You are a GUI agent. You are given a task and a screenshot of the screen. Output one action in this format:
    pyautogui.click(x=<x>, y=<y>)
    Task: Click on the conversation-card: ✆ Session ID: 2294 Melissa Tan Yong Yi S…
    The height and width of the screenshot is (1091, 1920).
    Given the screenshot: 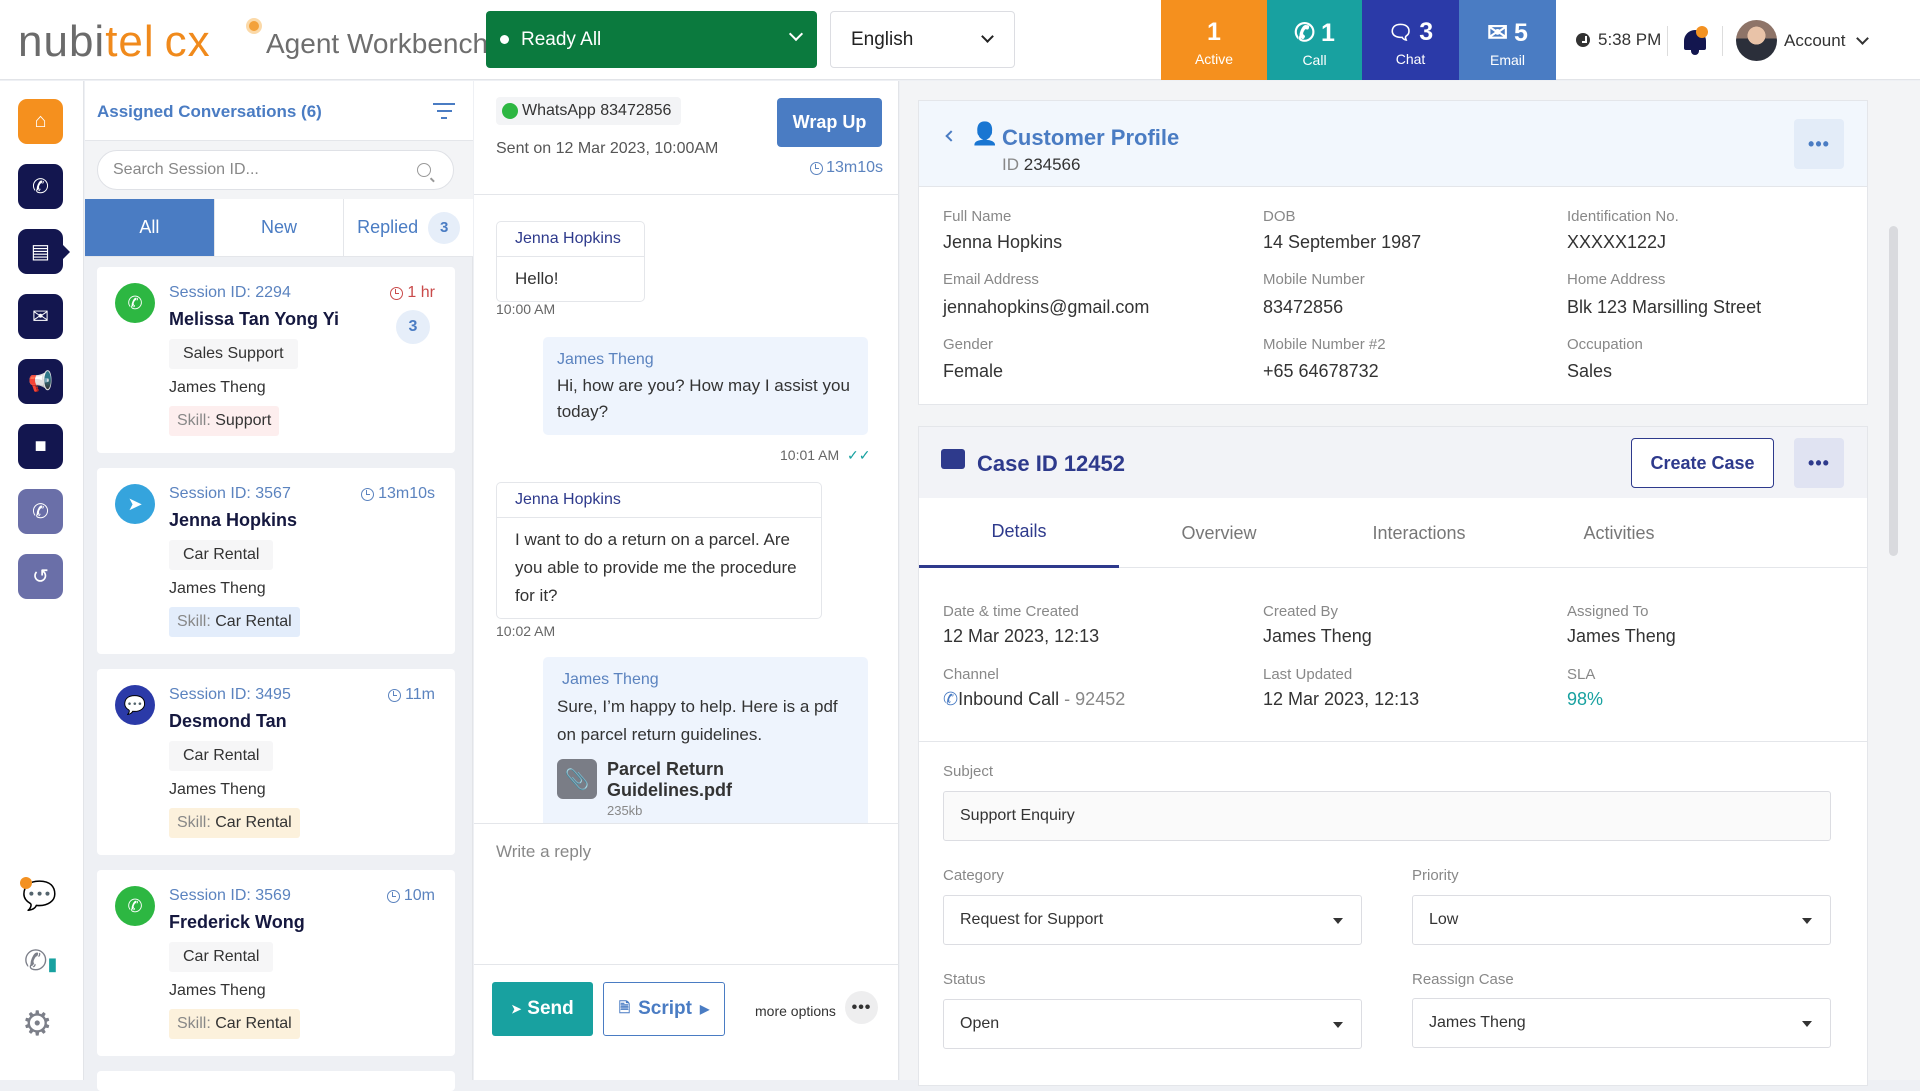 What is the action you would take?
    pyautogui.click(x=276, y=360)
    